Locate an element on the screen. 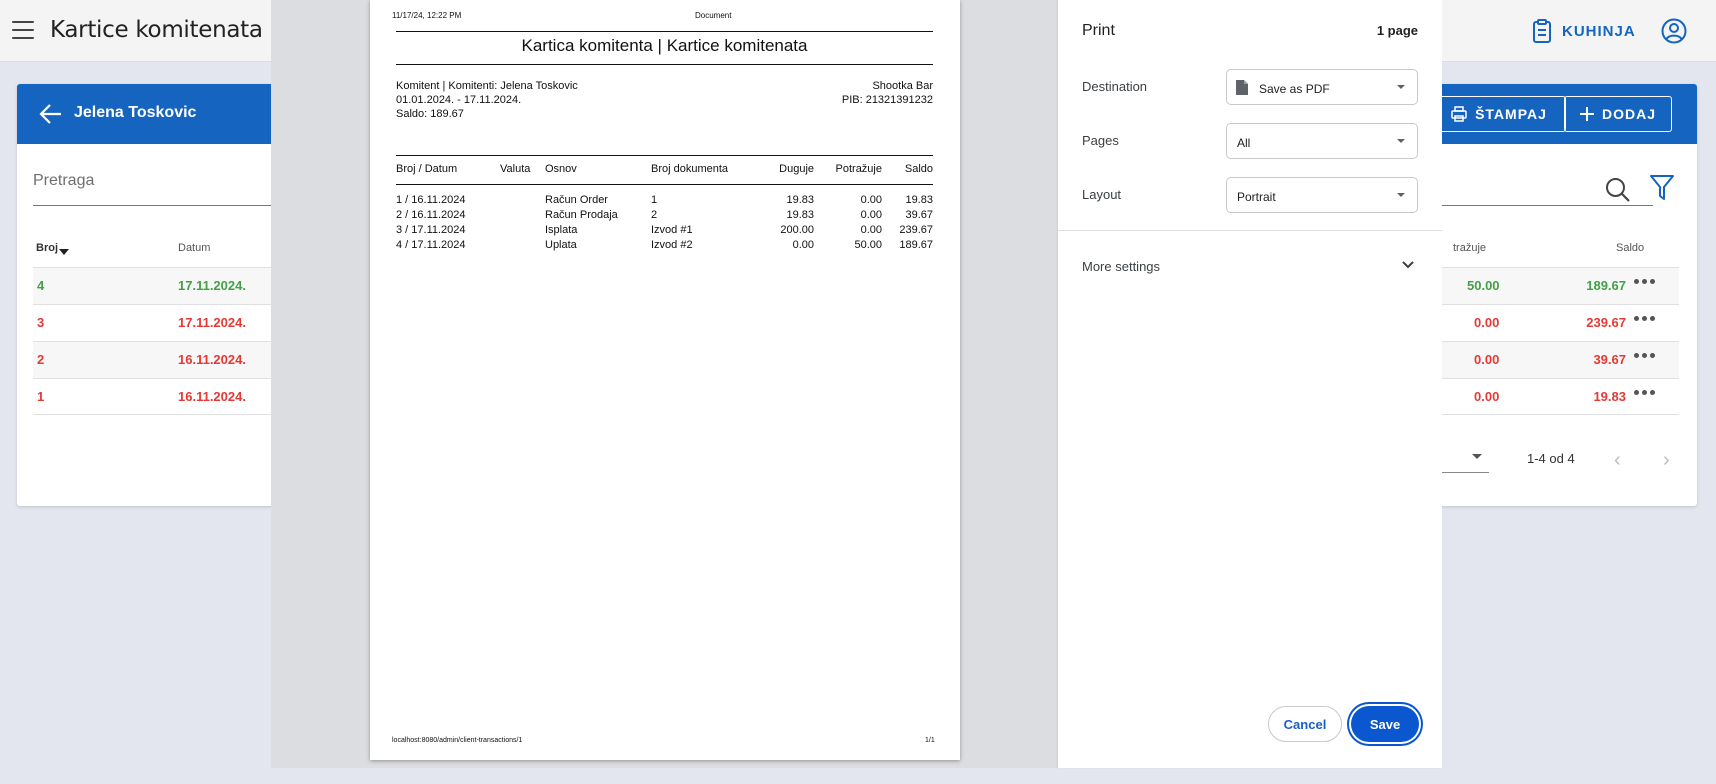 Image resolution: width=1716 pixels, height=784 pixels. more-settings-toggle: More settings is located at coordinates (1121, 266).